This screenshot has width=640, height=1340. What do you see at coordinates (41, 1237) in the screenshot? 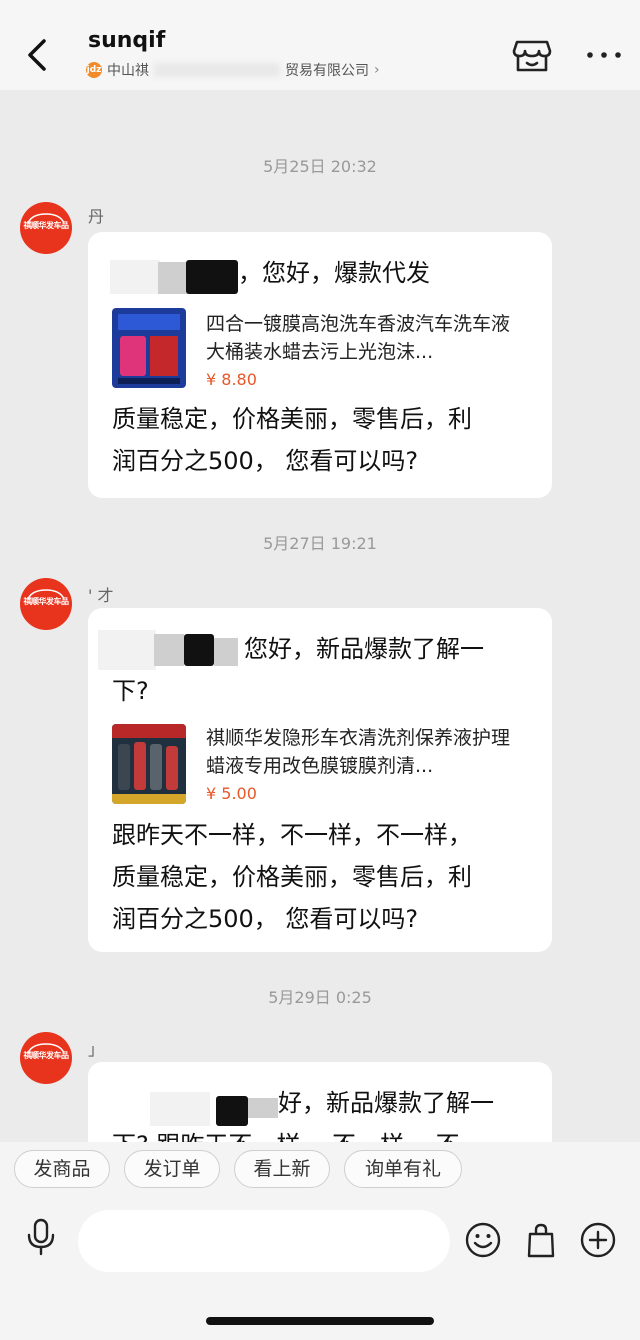
I see `microphone-icon` at bounding box center [41, 1237].